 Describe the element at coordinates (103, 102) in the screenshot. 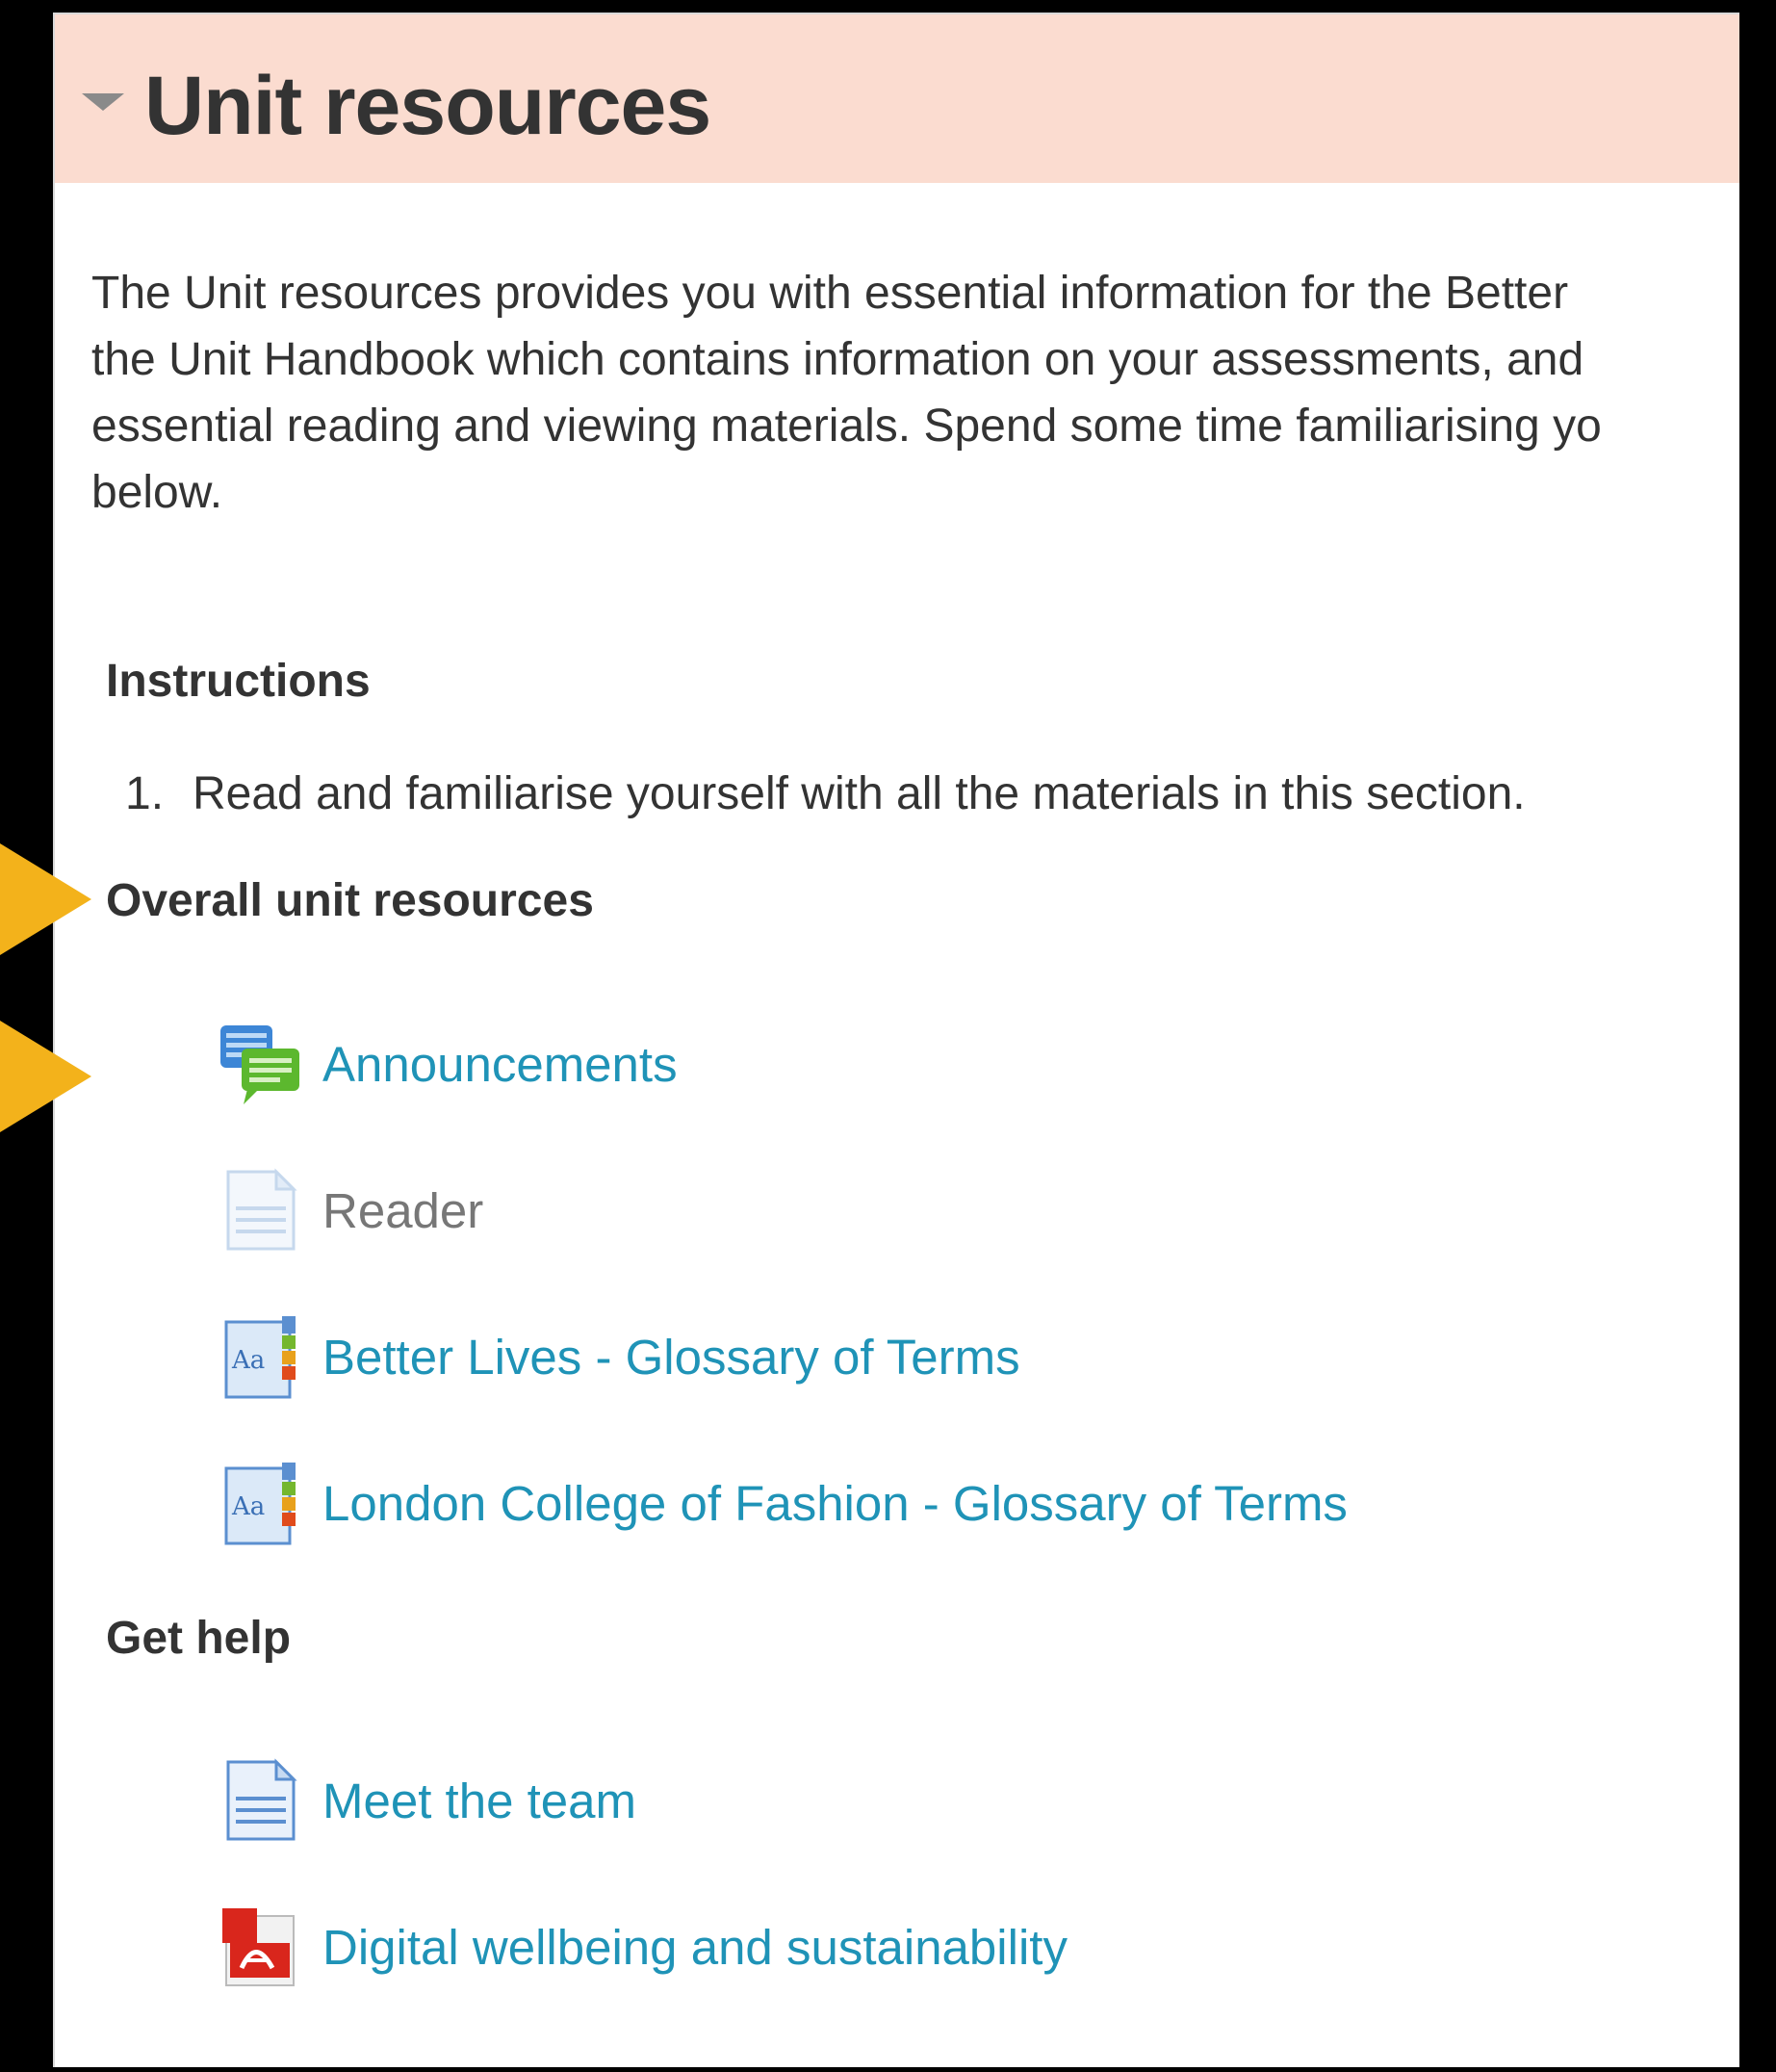

I see `collapse-toggle-icon` at that location.